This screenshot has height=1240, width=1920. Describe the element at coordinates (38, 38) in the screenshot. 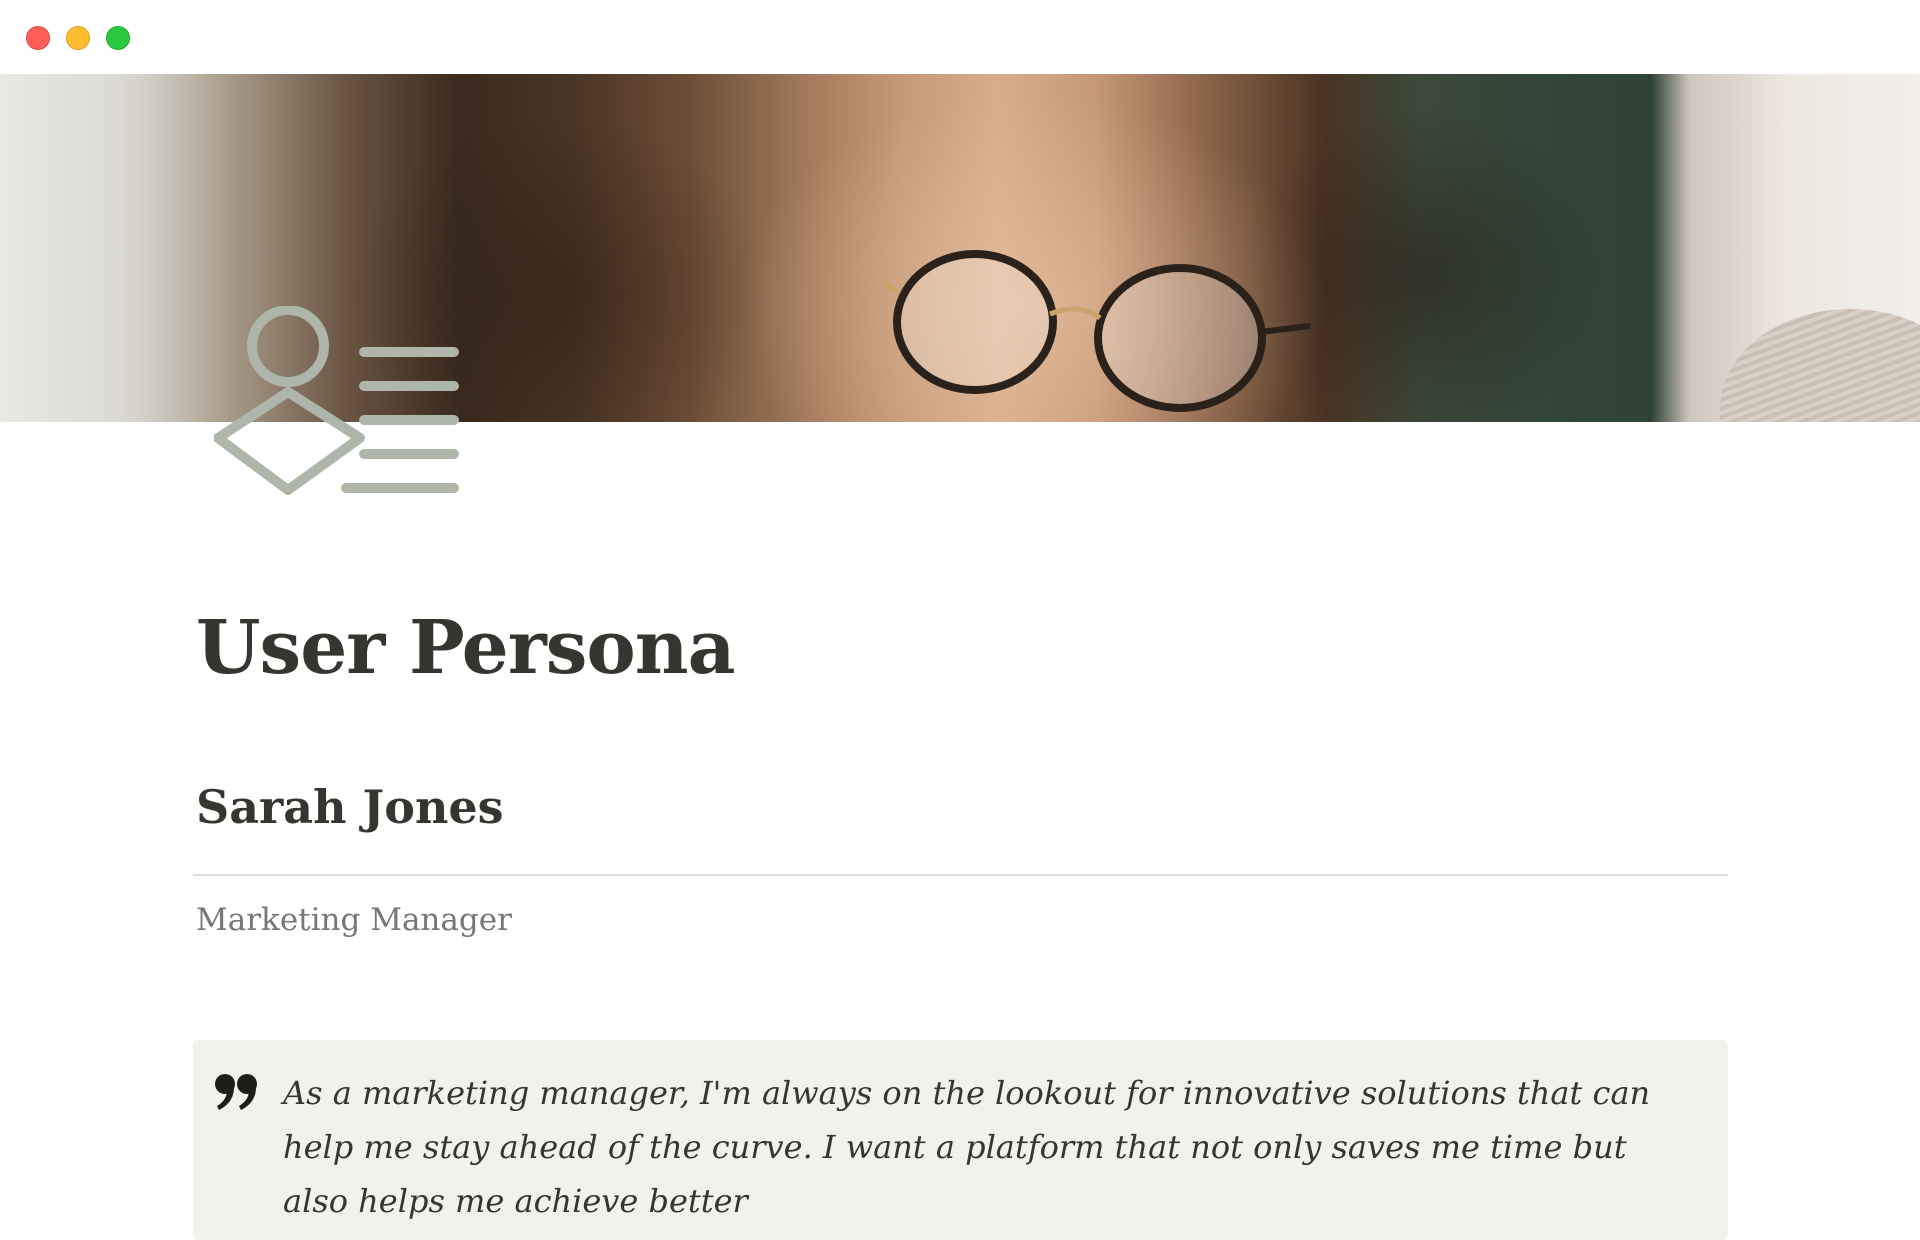

I see `close-window-button` at that location.